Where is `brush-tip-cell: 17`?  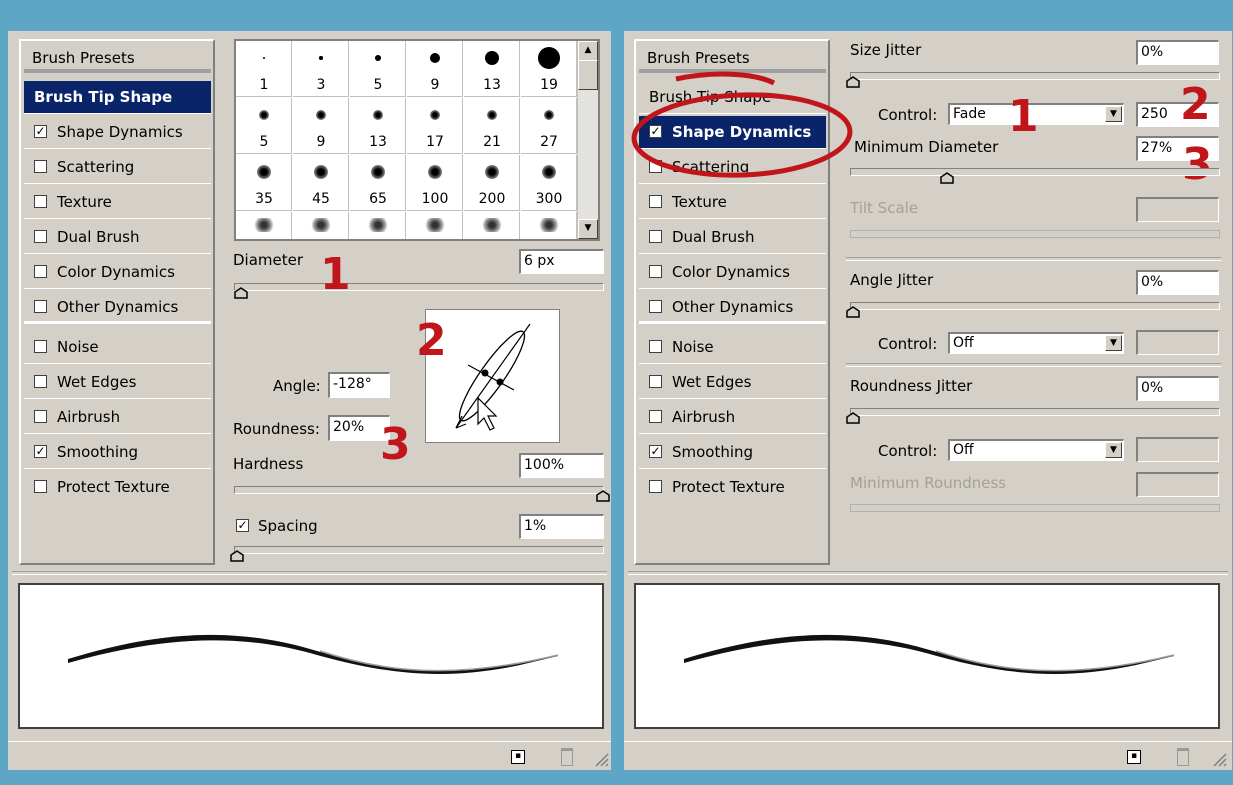
brush-tip-cell: 17 is located at coordinates (435, 126).